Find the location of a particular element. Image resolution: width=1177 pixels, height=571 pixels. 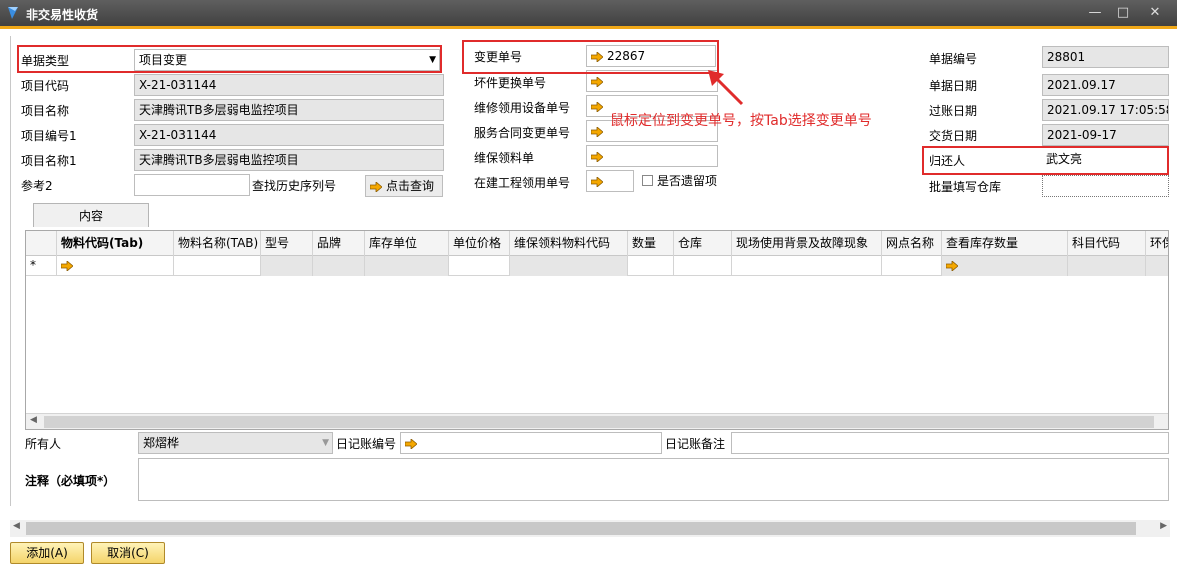

cancel-button: 取消(C) is located at coordinates (128, 553).